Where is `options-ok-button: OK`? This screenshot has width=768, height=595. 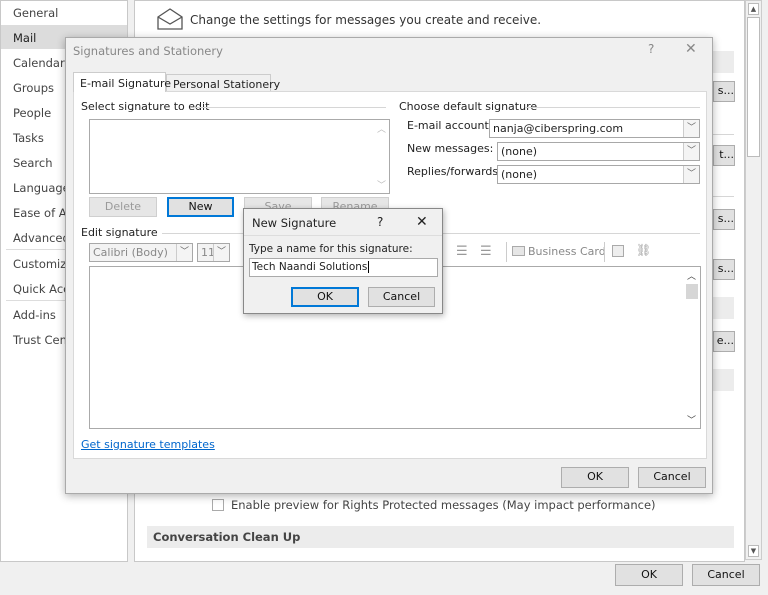
options-ok-button: OK is located at coordinates (649, 575).